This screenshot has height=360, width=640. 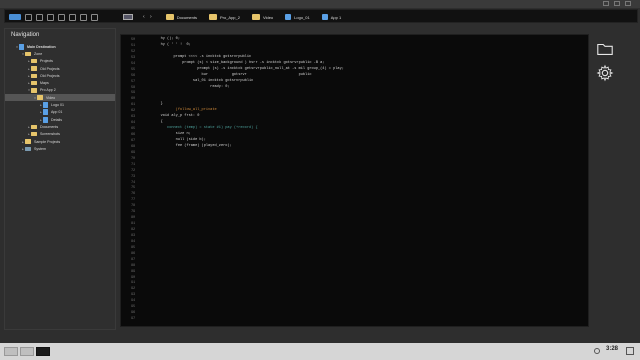 I want to click on breadcrumb-item: Pro_App_2, so click(x=224, y=17).